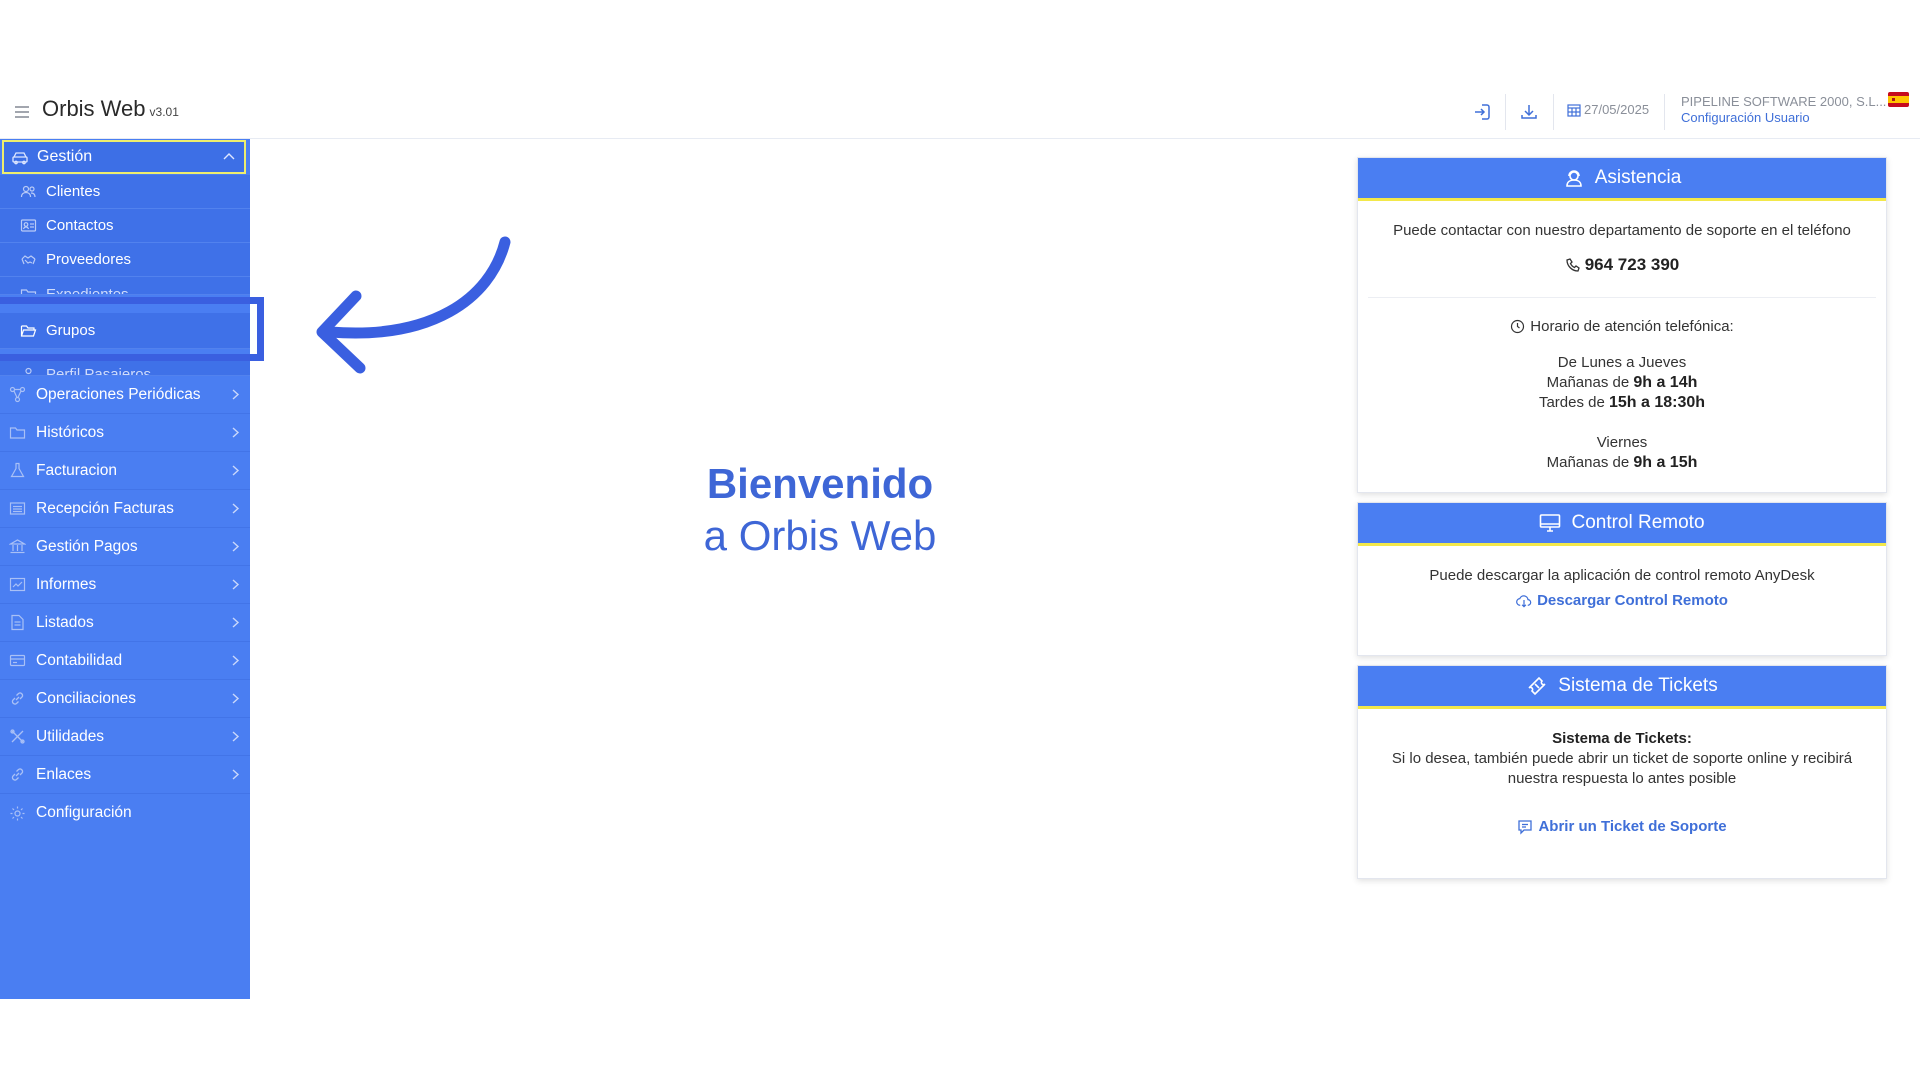 This screenshot has height=1080, width=1920. Describe the element at coordinates (125, 509) in the screenshot. I see `sidebar-item-recepcion-facturas: Recepción Facturas` at that location.